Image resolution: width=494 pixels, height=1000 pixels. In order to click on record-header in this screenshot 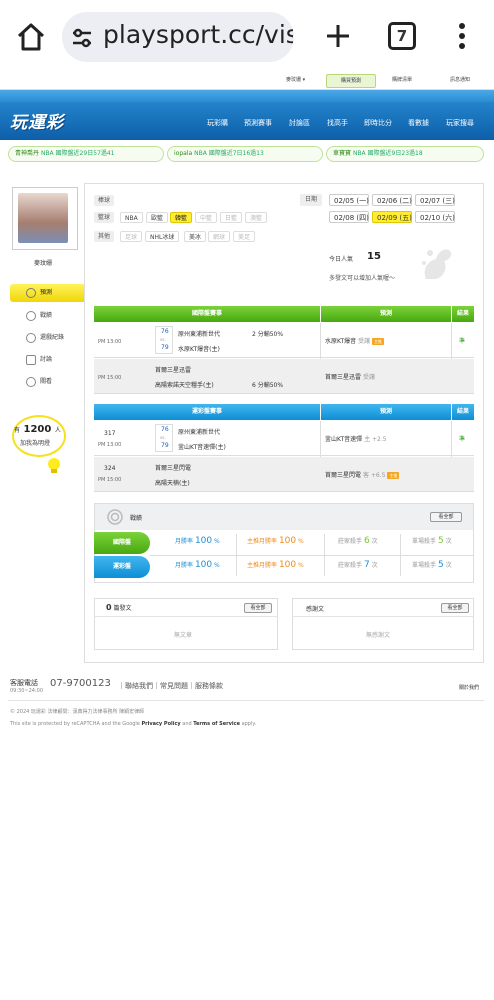, I will do `click(284, 517)`.